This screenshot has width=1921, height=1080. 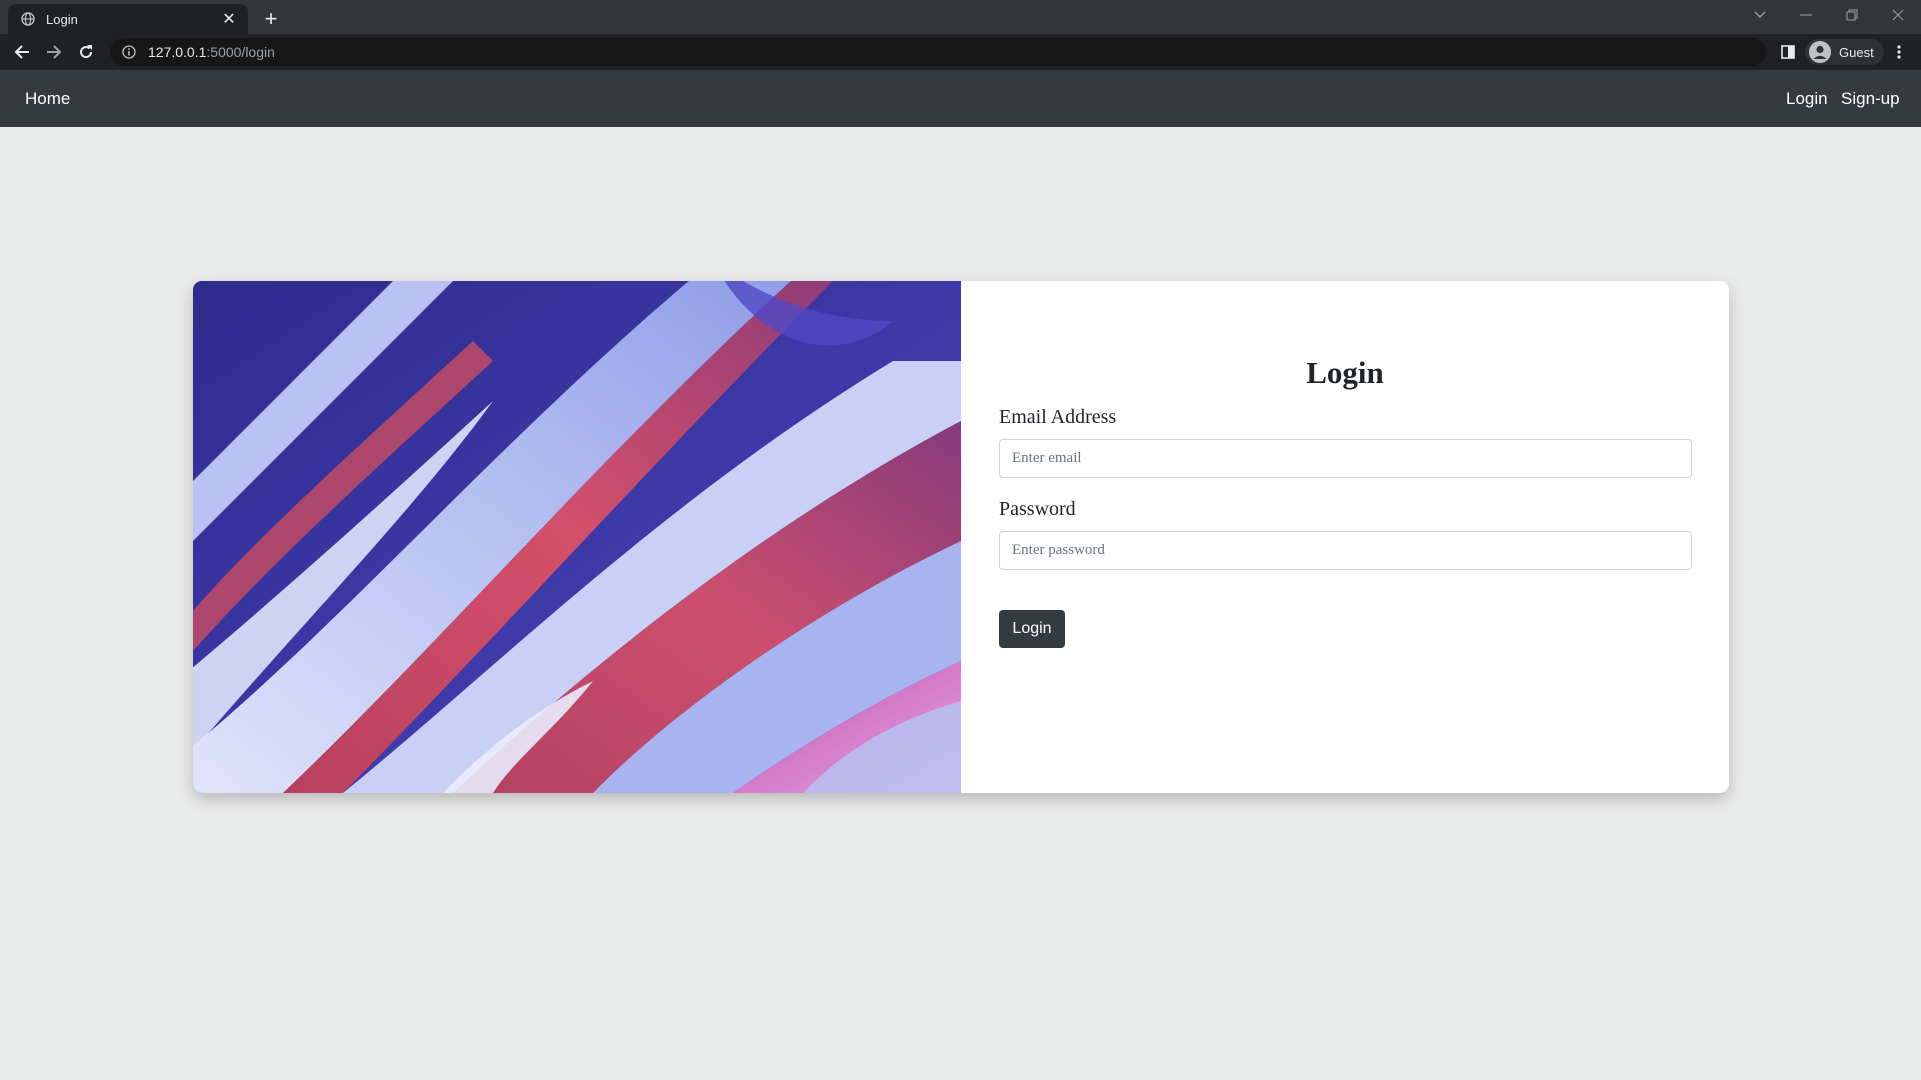 I want to click on browser-toolbar: 127.0.0.1:5000/login Guest, so click(x=960, y=52).